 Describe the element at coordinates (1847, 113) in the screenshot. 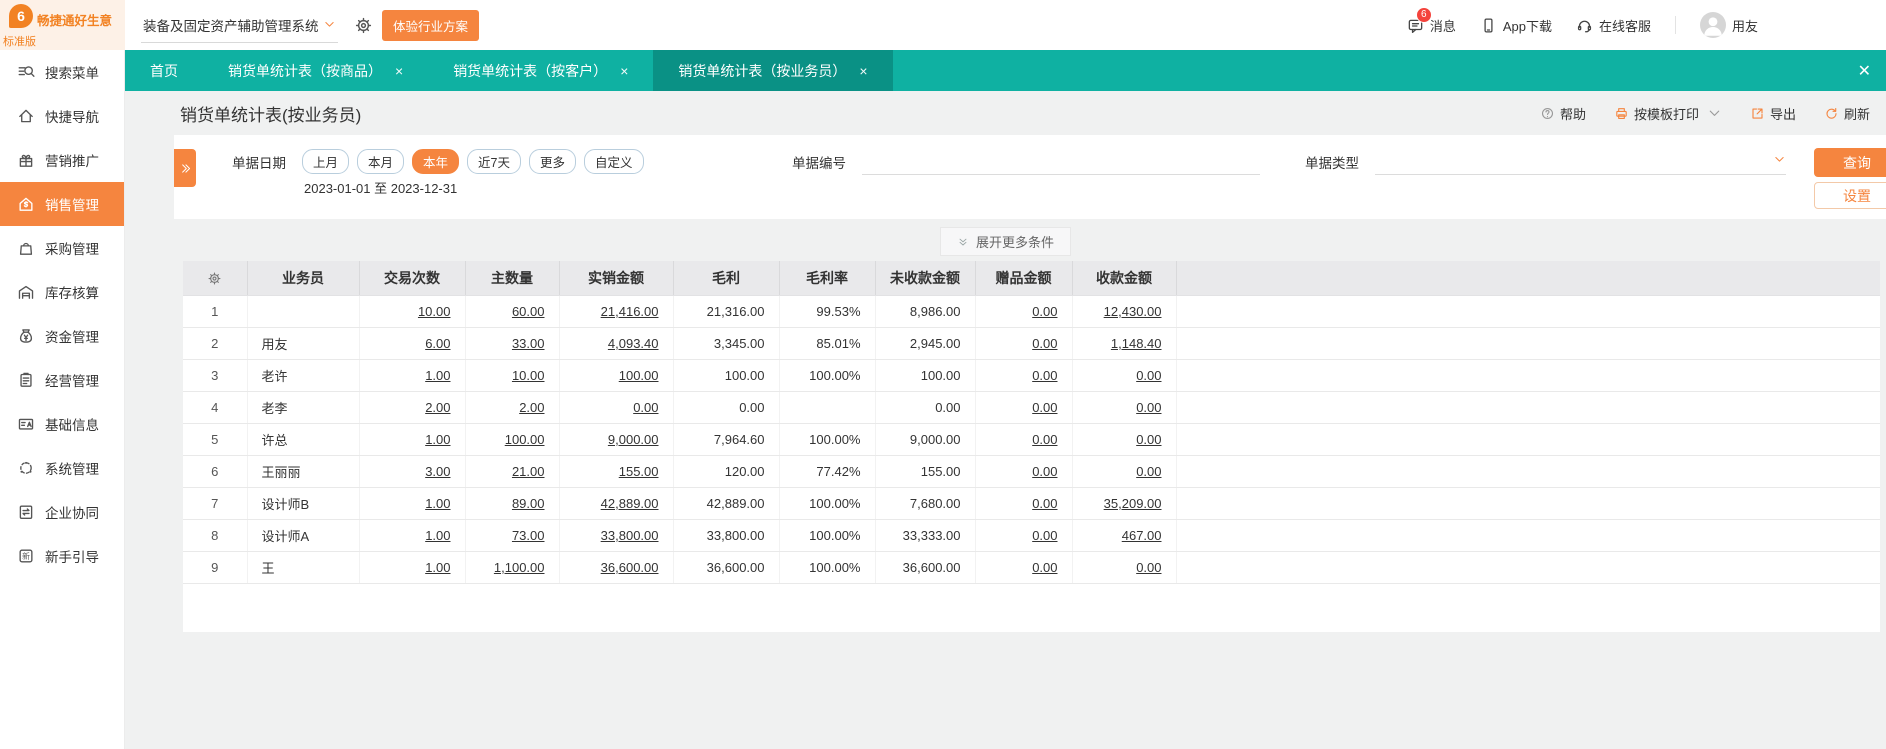

I see `refresh-button: 刷新` at that location.